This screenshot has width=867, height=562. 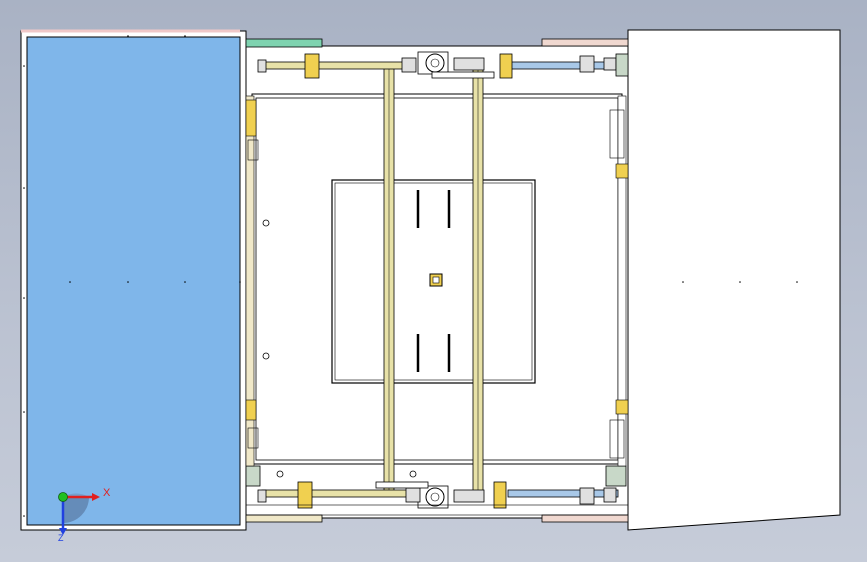 I want to click on z-axis-label: Z, so click(x=61, y=538).